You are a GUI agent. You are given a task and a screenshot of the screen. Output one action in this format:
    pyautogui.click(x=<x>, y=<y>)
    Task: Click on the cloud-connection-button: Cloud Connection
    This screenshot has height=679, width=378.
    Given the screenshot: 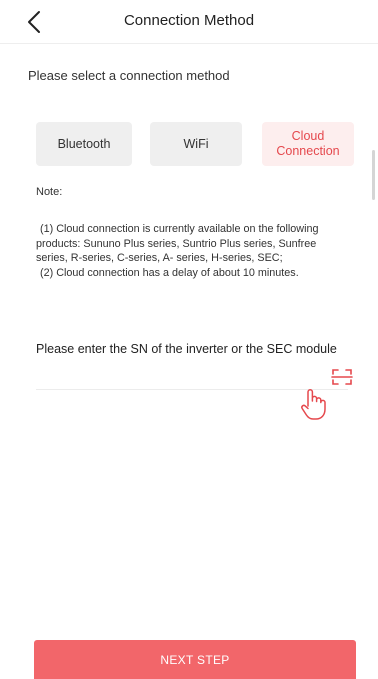 What is the action you would take?
    pyautogui.click(x=308, y=144)
    